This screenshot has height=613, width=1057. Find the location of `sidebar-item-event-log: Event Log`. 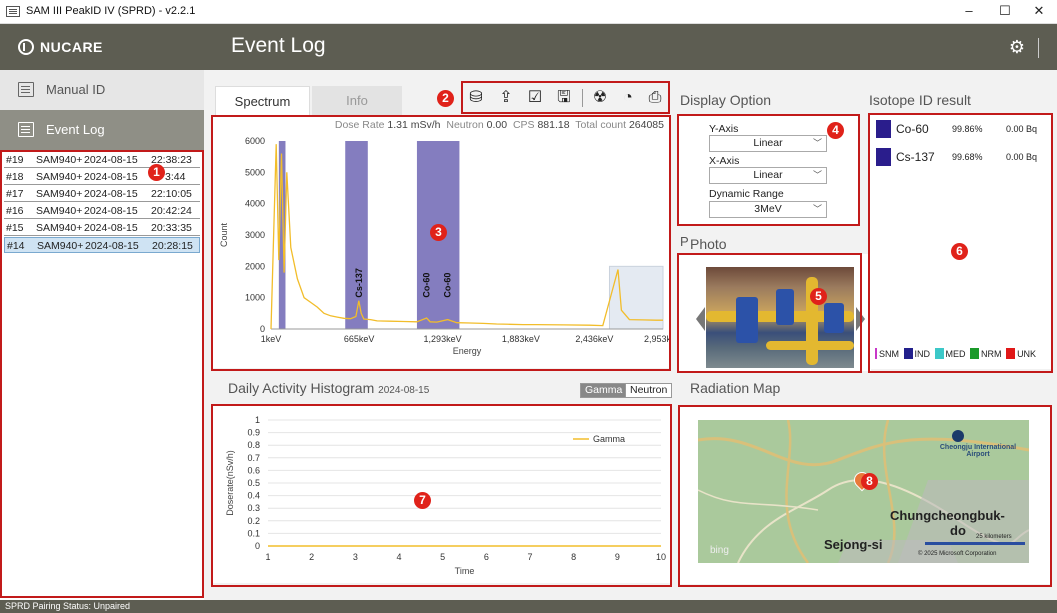

sidebar-item-event-log: Event Log is located at coordinates (102, 130).